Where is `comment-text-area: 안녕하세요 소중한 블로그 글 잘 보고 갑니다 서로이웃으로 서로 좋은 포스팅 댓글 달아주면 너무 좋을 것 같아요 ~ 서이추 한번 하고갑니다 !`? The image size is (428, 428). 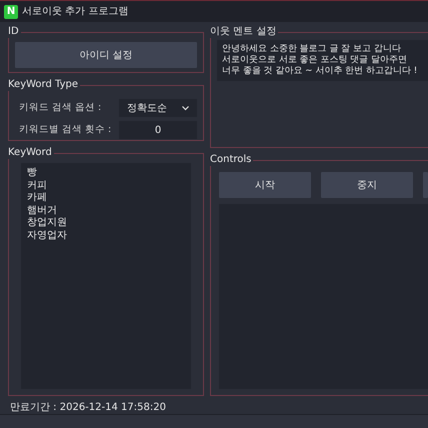
comment-text-area: 안녕하세요 소중한 블로그 글 잘 보고 갑니다 서로이웃으로 서로 좋은 포스팅 댓글 달아주면 너무 좋을 것 같아요 ~ 서이추 한번 하고갑니다 ! is located at coordinates (322, 60).